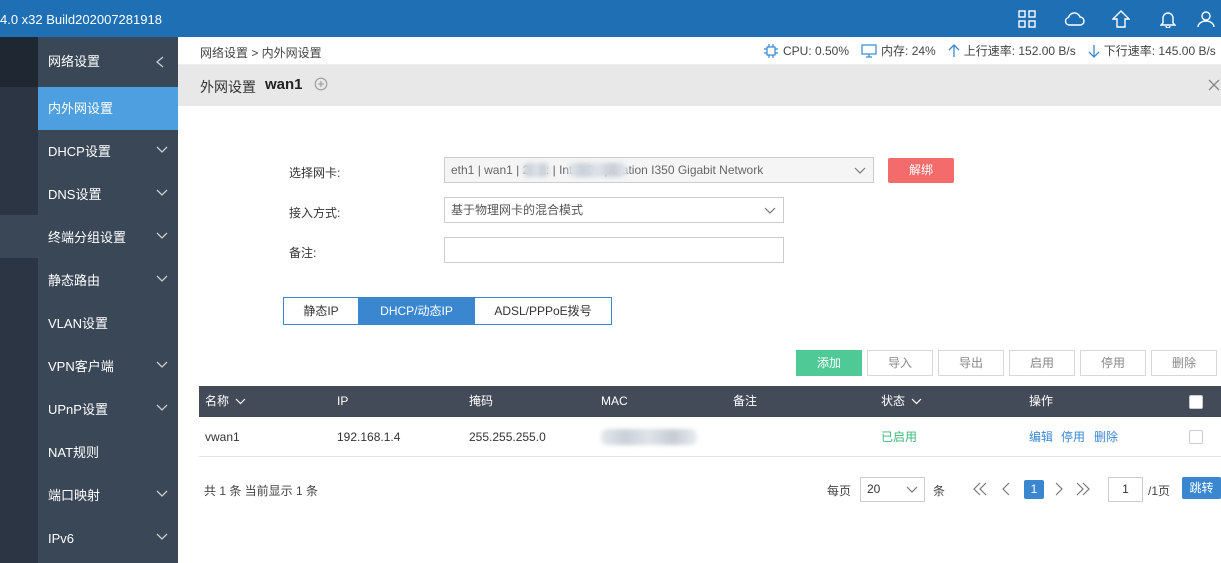  I want to click on breadcrumb: 网络设置 > 内外网设置, so click(261, 53).